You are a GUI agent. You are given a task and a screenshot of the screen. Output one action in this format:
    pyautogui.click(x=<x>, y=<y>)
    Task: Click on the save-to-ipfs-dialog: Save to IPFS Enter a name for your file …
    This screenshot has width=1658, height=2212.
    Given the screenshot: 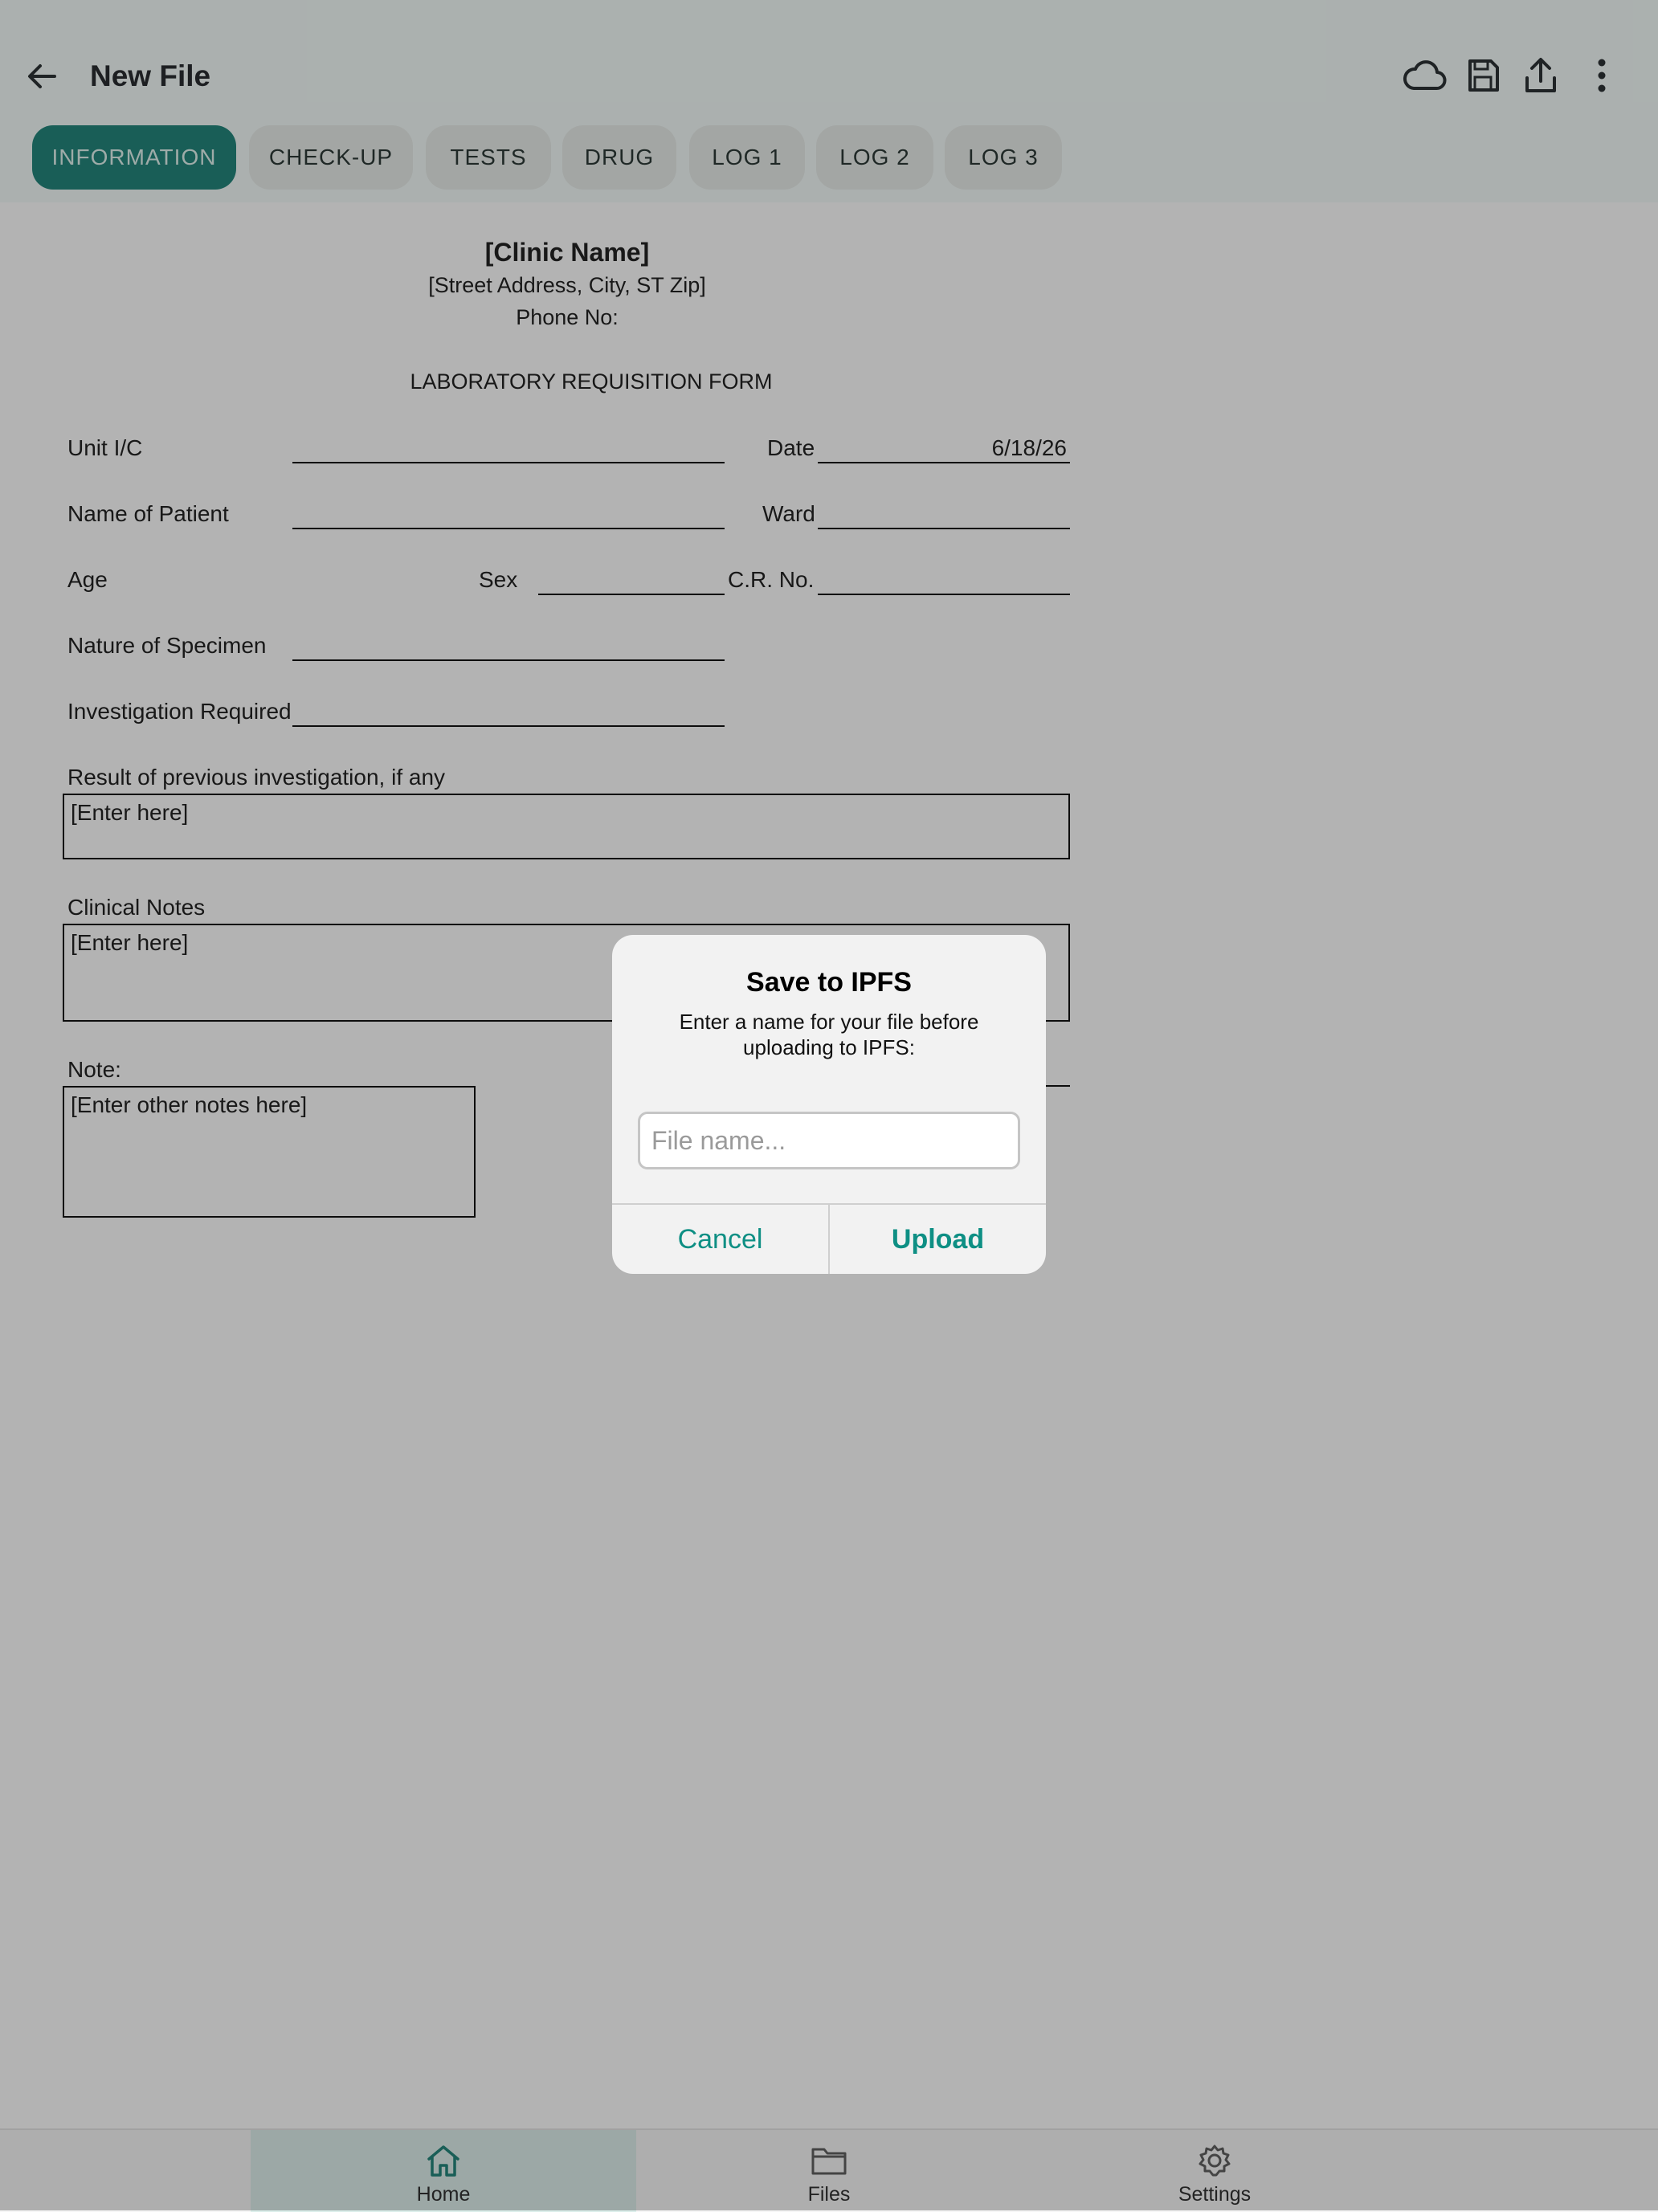 What is the action you would take?
    pyautogui.click(x=829, y=1104)
    